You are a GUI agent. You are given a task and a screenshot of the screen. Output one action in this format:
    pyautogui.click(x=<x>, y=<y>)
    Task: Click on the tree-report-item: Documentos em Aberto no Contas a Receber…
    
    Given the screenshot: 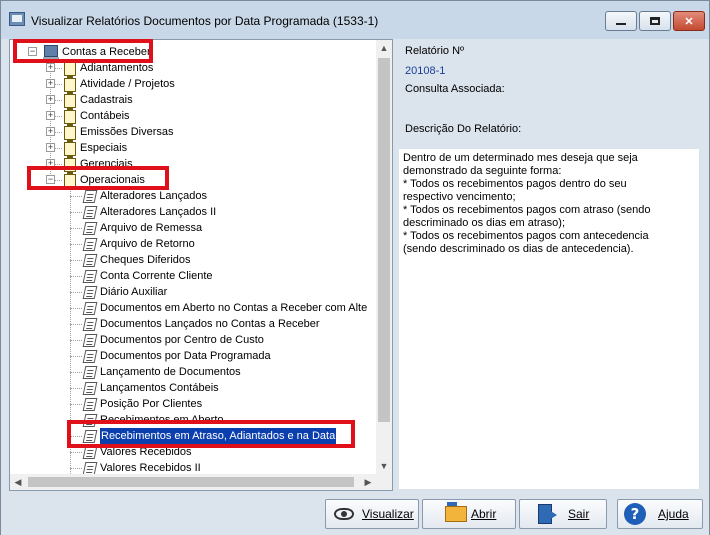 What is the action you would take?
    pyautogui.click(x=193, y=308)
    